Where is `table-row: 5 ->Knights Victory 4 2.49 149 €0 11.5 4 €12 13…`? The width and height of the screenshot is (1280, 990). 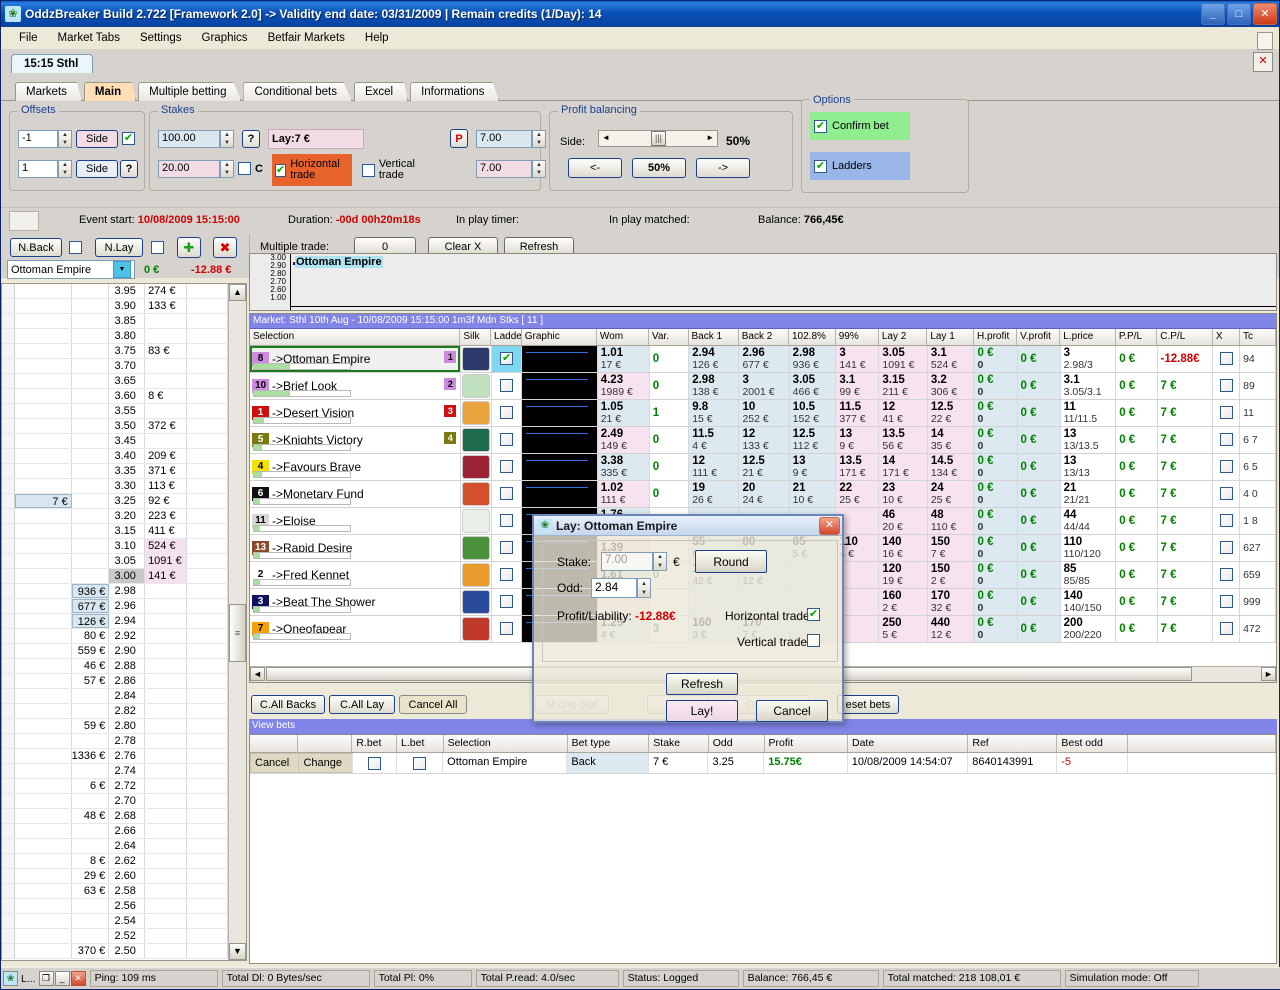 table-row: 5 ->Knights Victory 4 2.49 149 €0 11.5 4 €12 13… is located at coordinates (763, 440).